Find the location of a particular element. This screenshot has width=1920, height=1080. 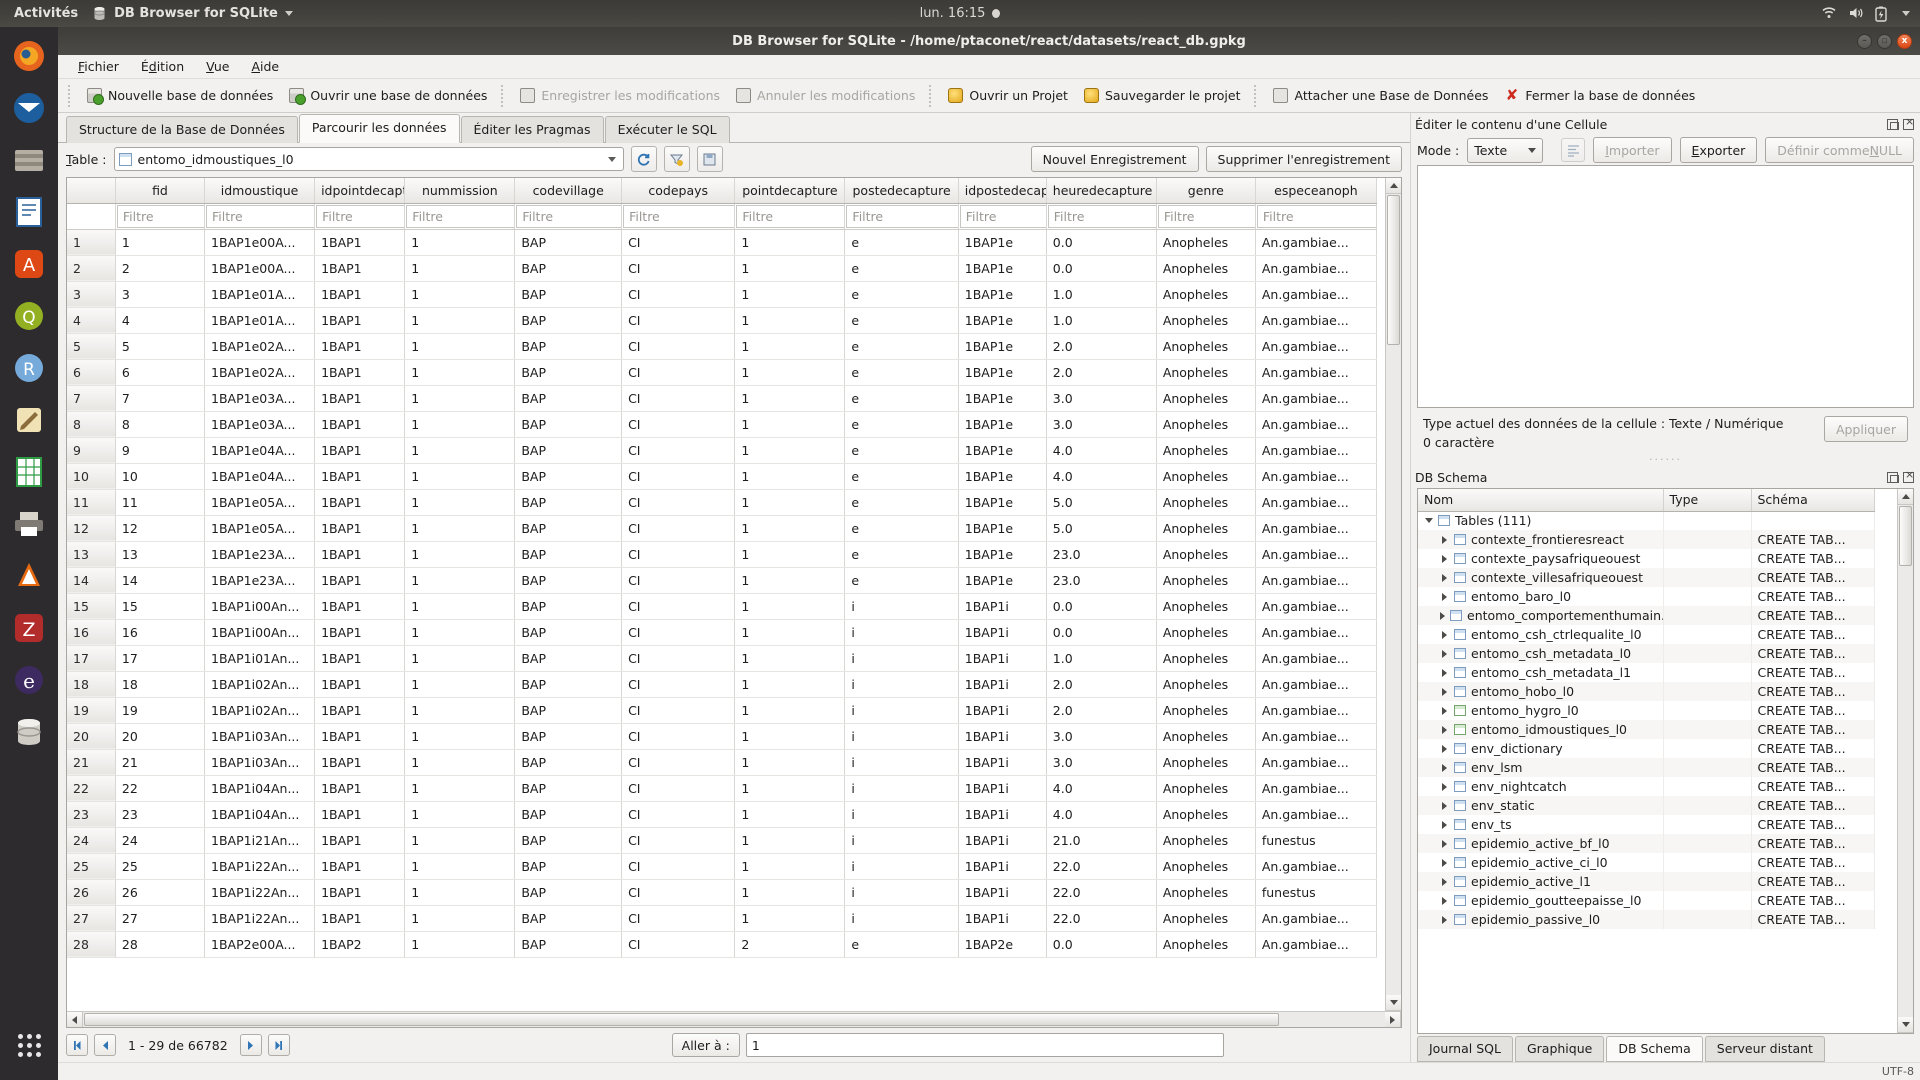

schema-name-cell: entomo_hobo_l0 is located at coordinates (1541, 691).